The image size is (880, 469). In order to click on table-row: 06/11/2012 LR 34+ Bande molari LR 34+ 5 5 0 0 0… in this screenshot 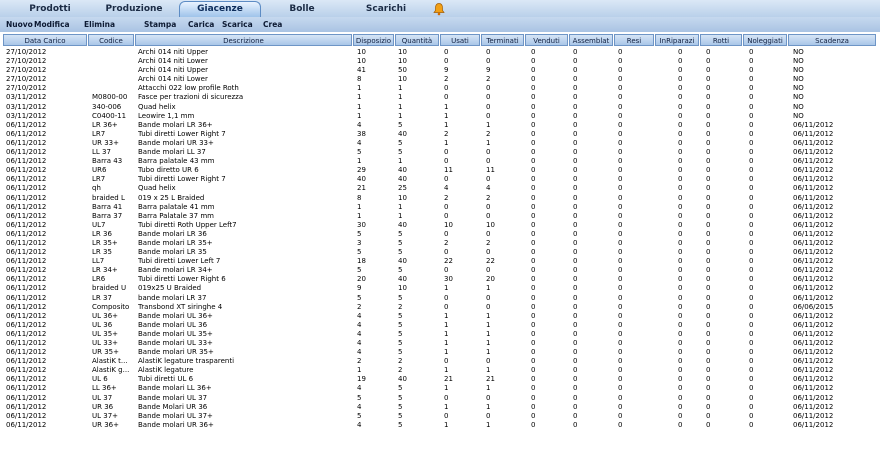, I will do `click(440, 270)`.